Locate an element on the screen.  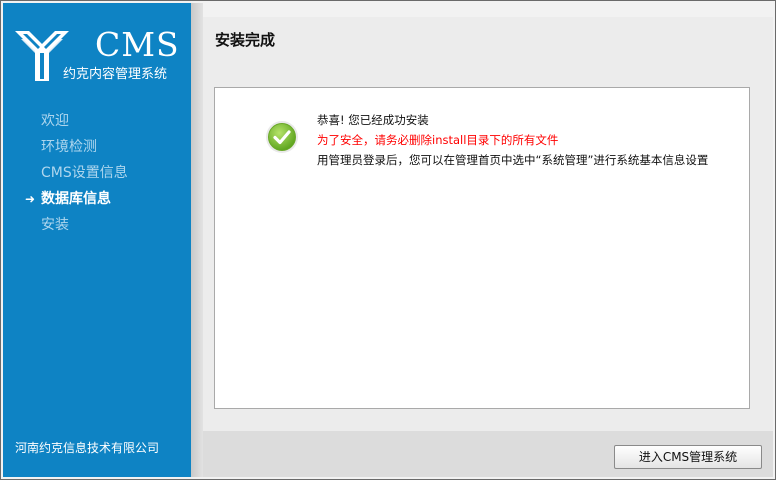
company-name: 河南约克信息技术有限公司 is located at coordinates (87, 448).